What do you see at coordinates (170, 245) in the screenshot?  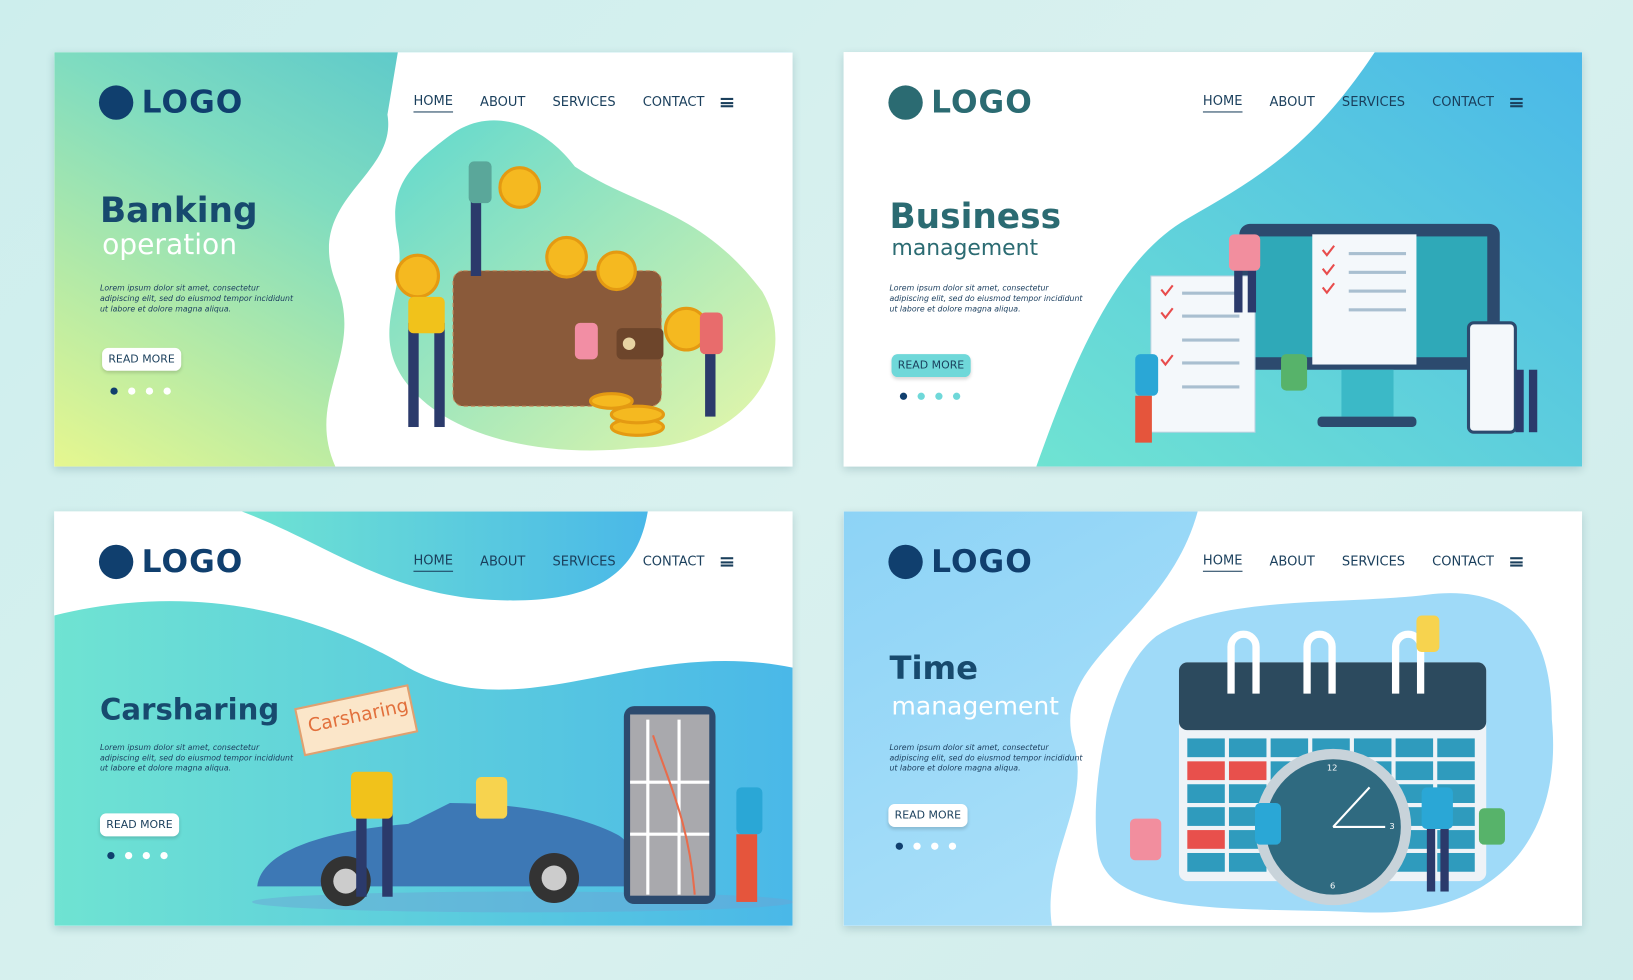 I see `hero-subtitle: operation` at bounding box center [170, 245].